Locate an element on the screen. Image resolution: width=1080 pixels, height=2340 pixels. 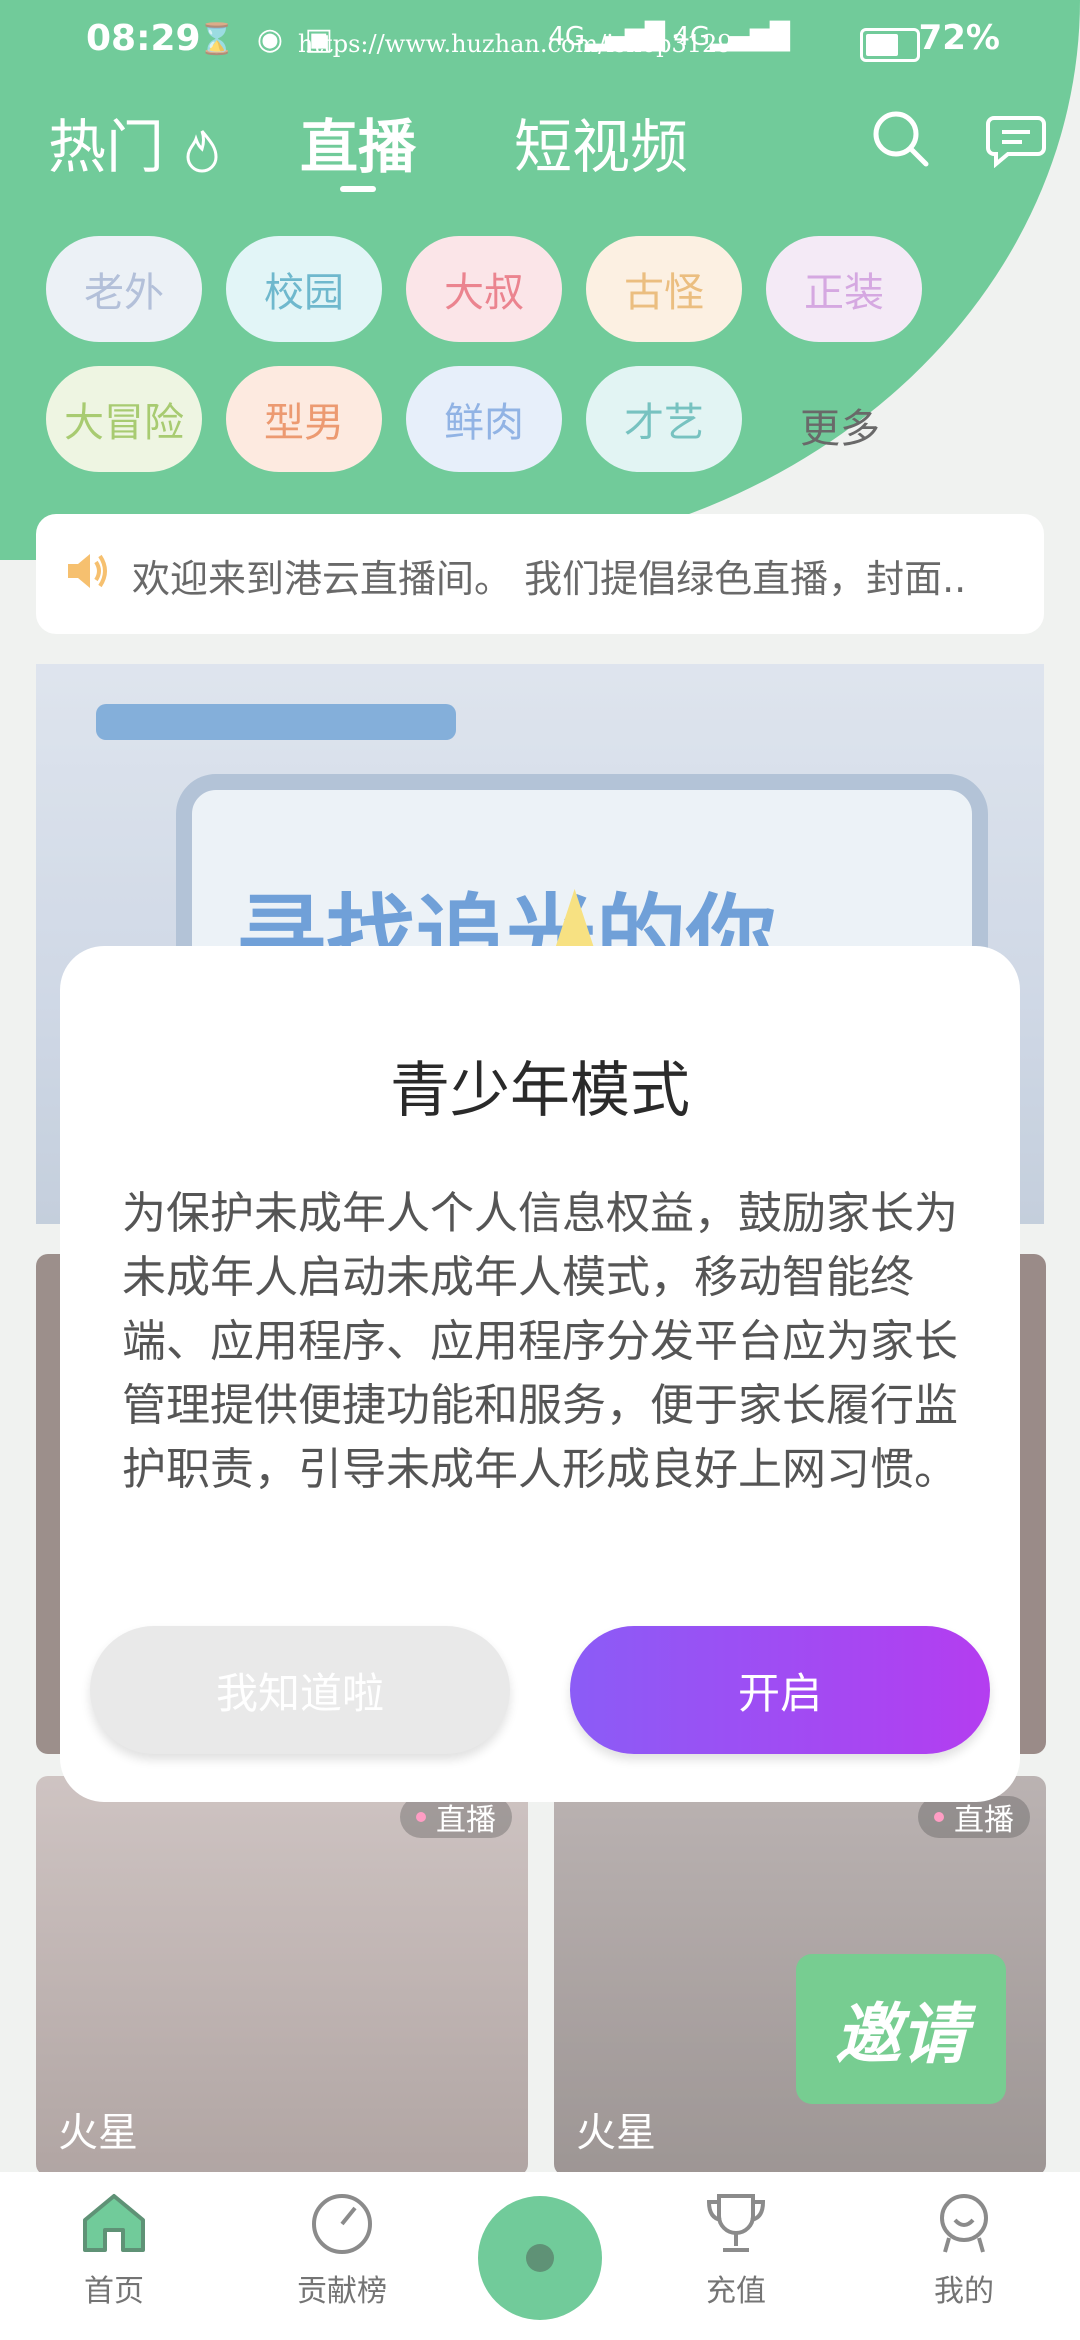
enable-youth-mode-button: 开启 is located at coordinates (780, 1690).